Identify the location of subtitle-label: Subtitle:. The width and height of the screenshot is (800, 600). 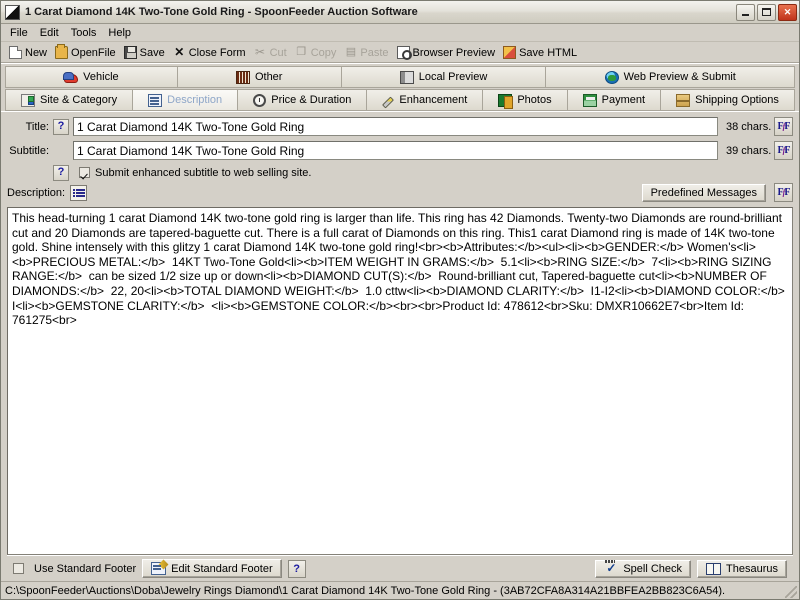
(29, 150).